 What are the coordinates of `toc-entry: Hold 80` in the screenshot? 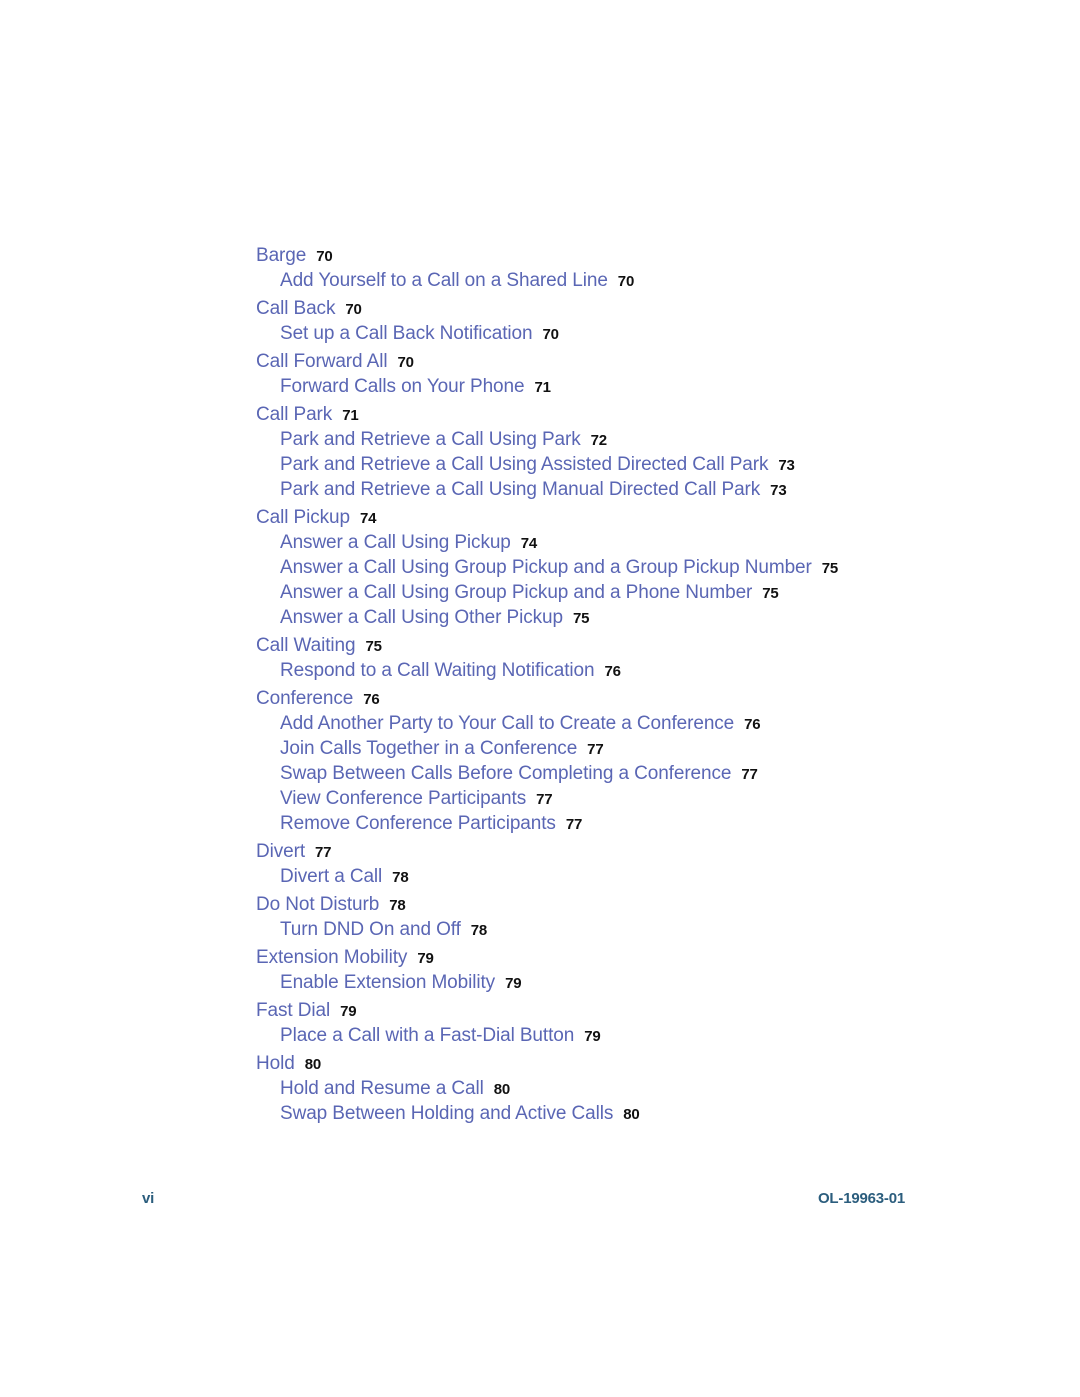 It's located at (616, 1066).